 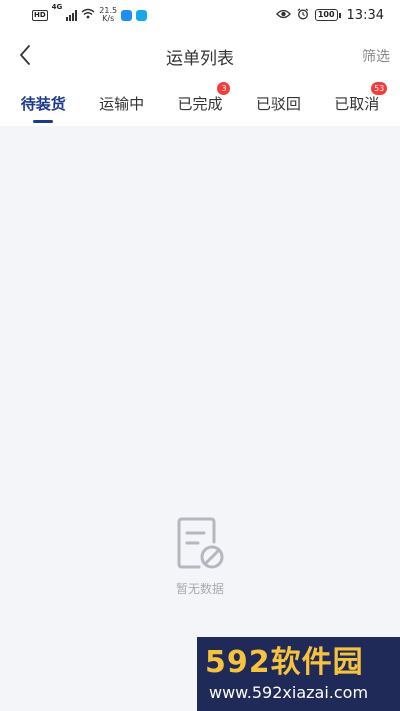 I want to click on status-bar: HD 4G 21.5 K/s 100 13:34, so click(x=200, y=15).